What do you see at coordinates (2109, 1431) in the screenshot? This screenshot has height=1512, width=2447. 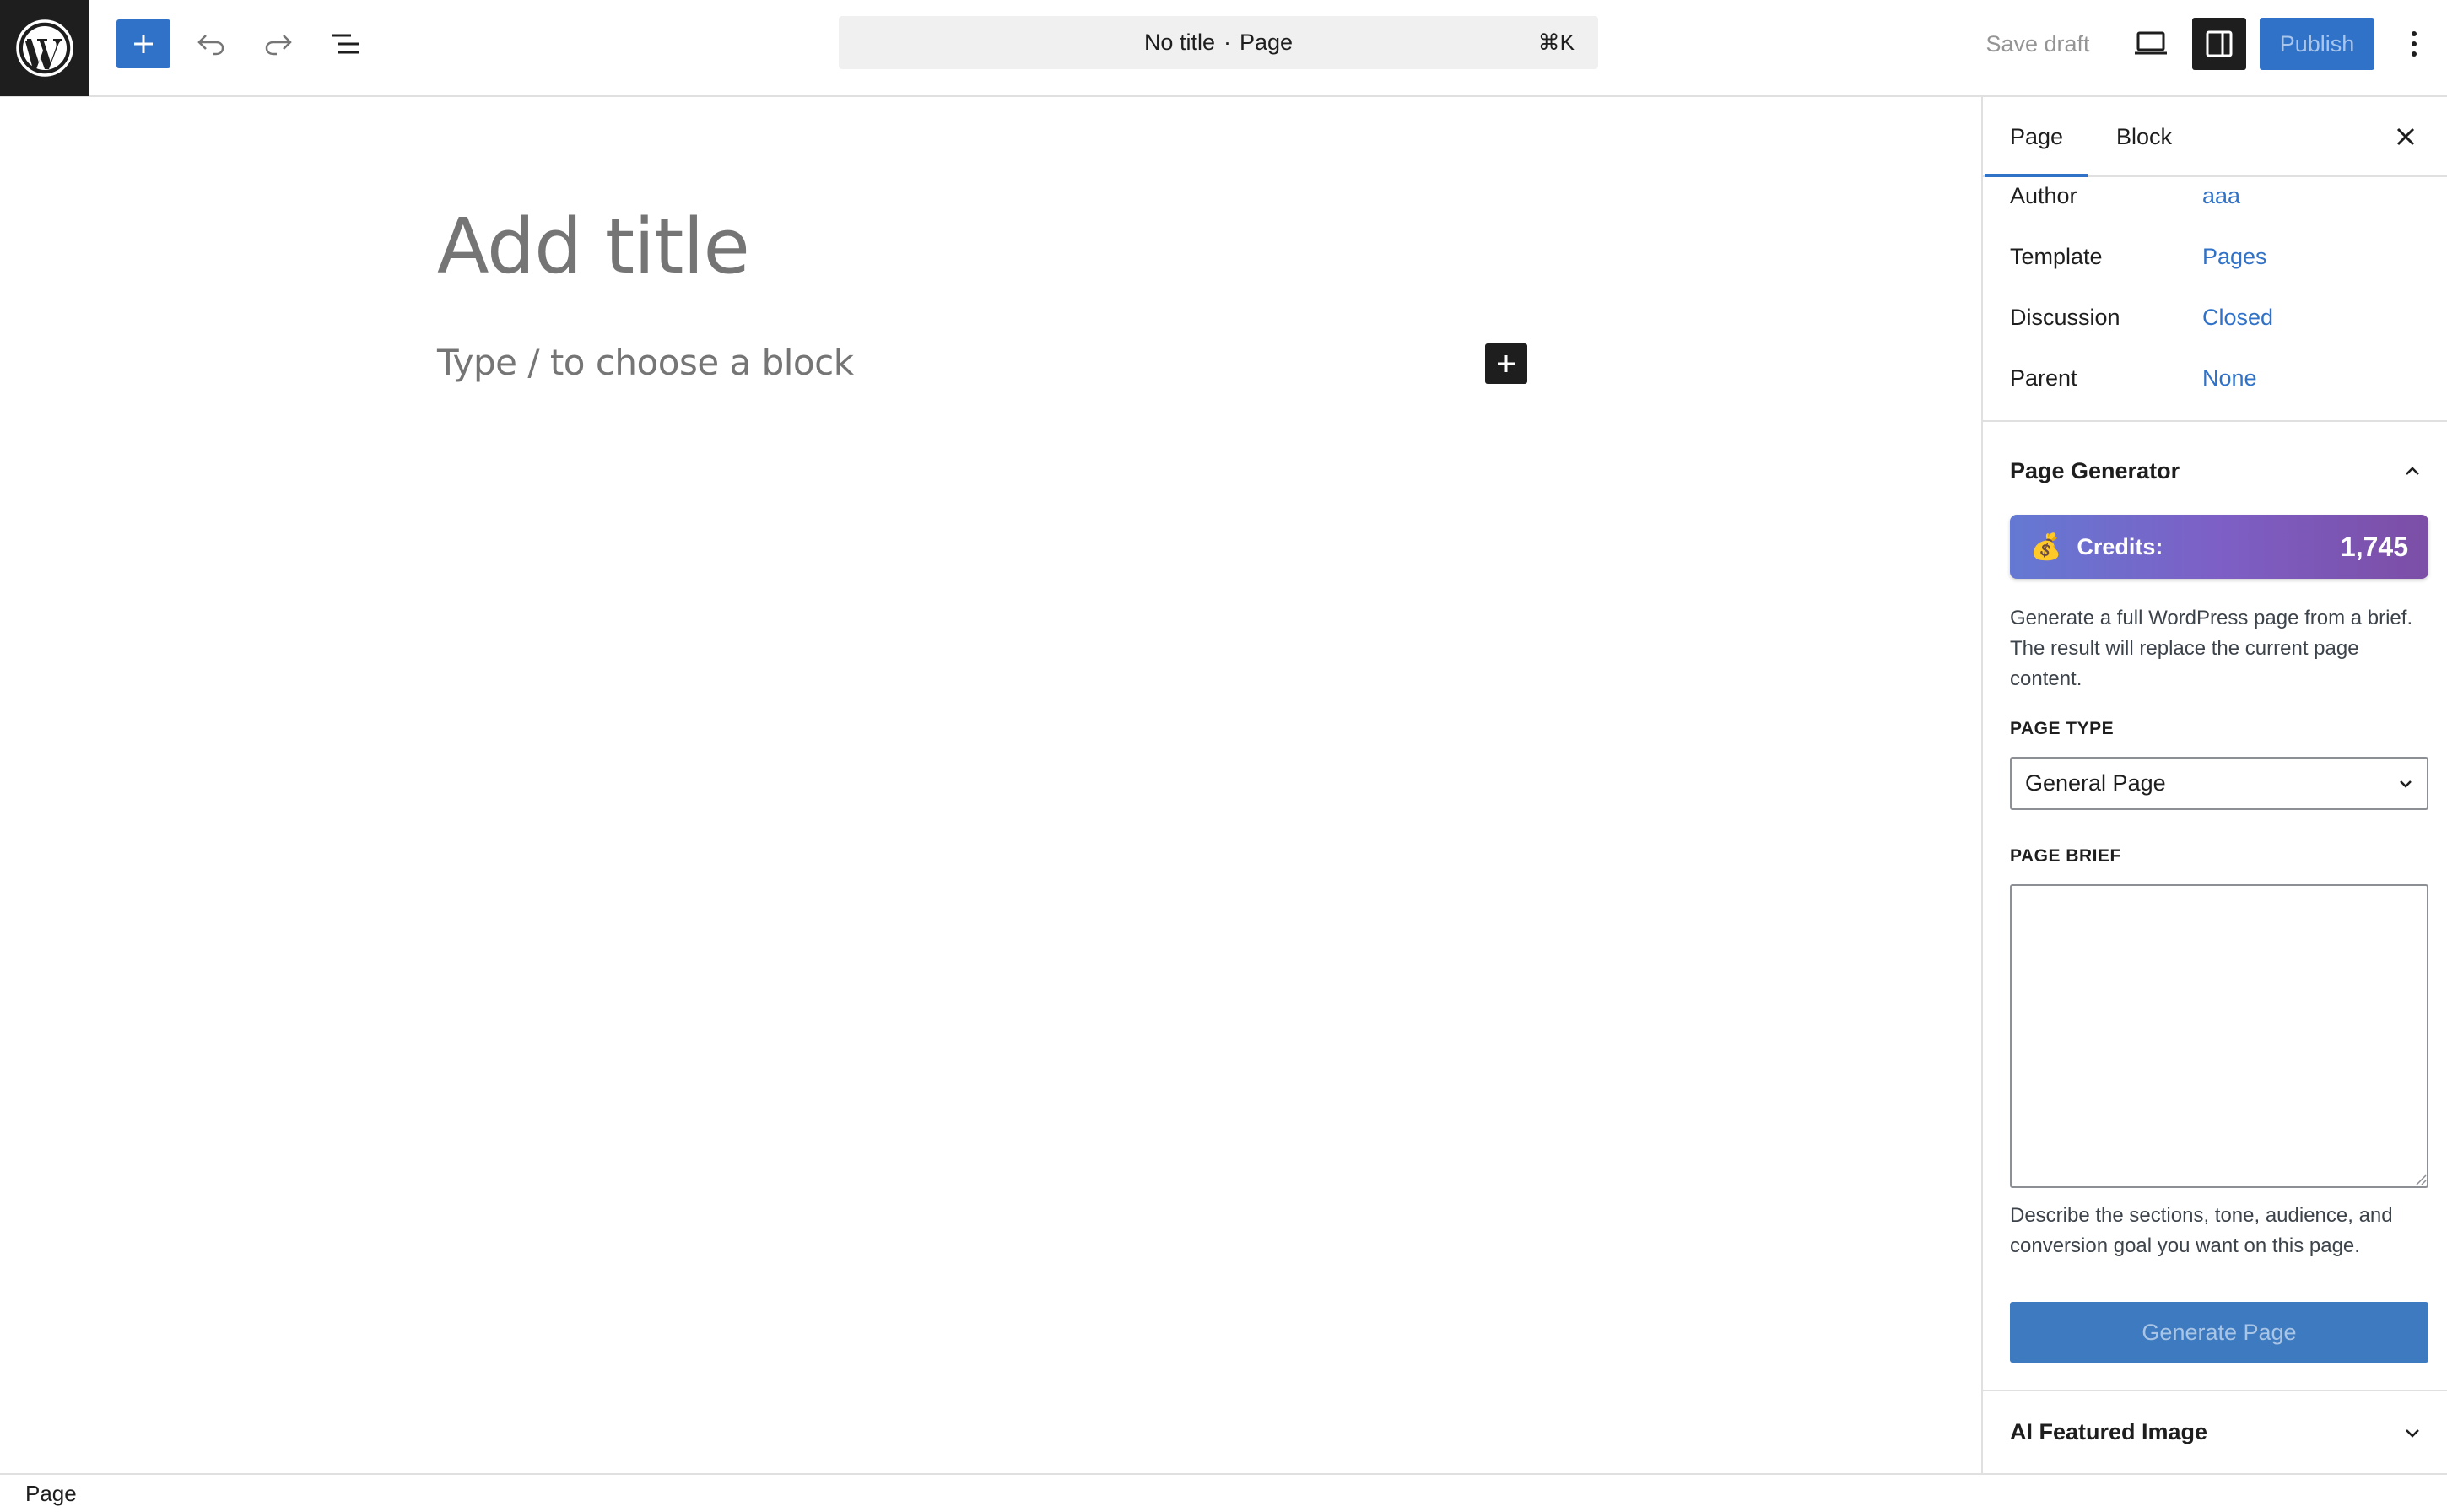 I see `ai-featured-image-title: AI Featured Image` at bounding box center [2109, 1431].